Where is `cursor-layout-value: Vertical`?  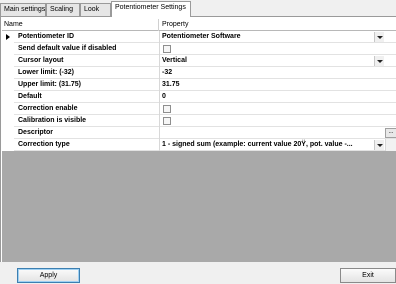
cursor-layout-value: Vertical is located at coordinates (273, 61).